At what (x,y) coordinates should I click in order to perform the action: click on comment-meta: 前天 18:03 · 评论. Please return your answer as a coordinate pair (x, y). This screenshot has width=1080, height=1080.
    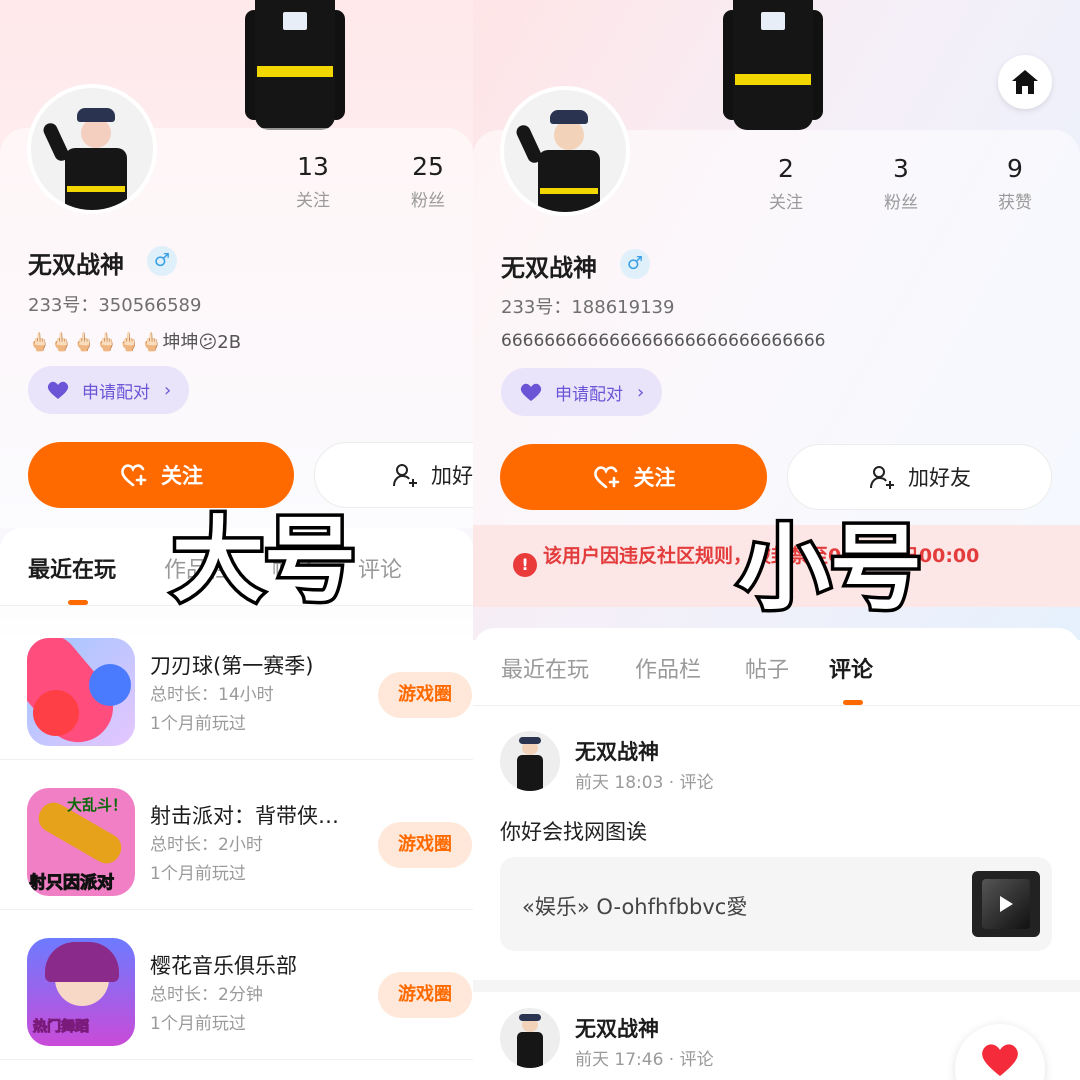
    Looking at the image, I should click on (644, 783).